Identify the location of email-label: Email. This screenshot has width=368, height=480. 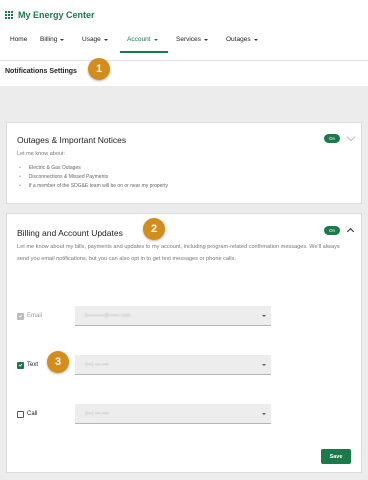
(35, 316).